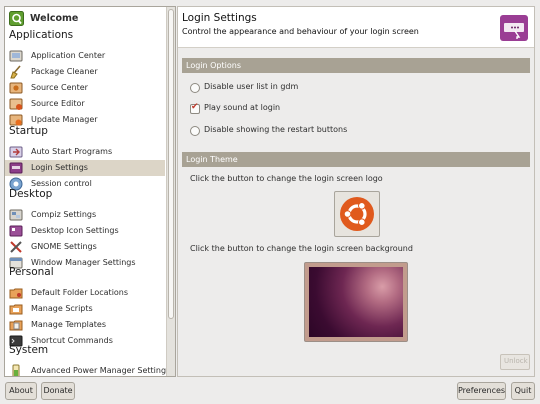 The image size is (540, 404). I want to click on sidebar-scrollbar, so click(170, 191).